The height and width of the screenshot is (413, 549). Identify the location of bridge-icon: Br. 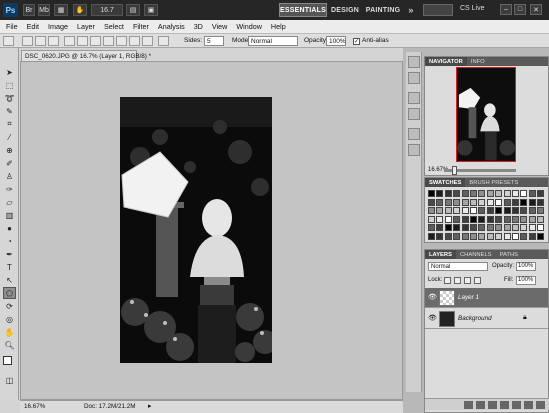
(29, 10).